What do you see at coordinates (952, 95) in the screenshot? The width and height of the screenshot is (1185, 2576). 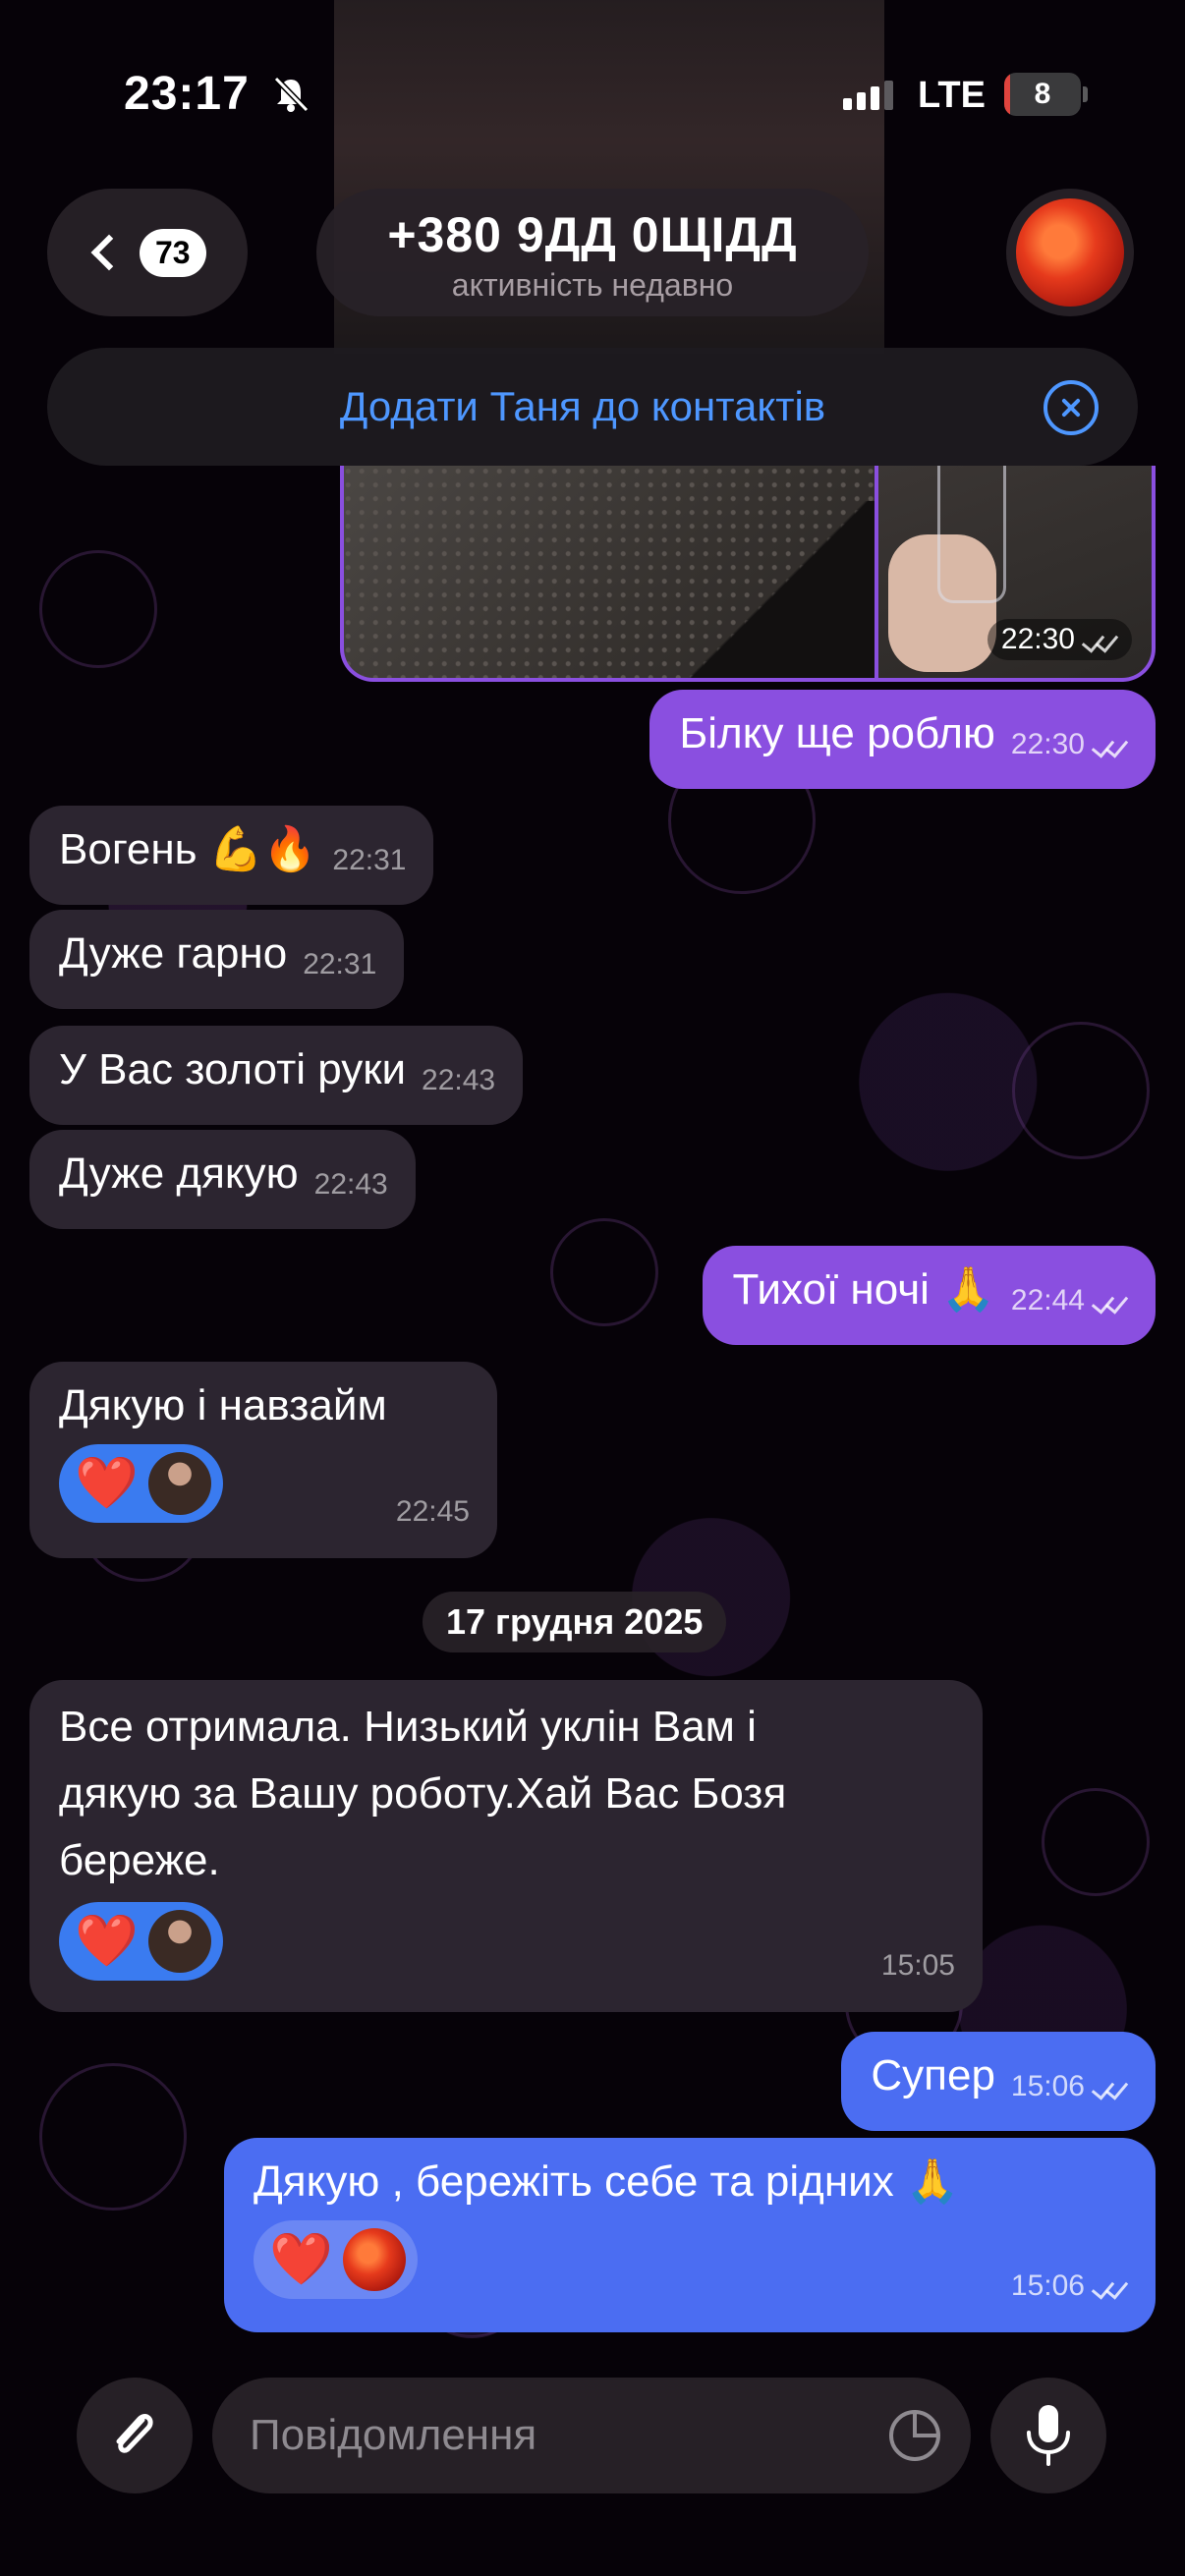 I see `network-type: LTE` at bounding box center [952, 95].